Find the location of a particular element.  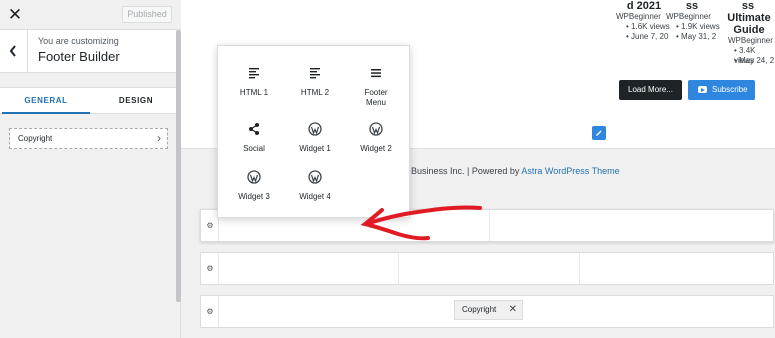

copyright-chip-label: Copyright is located at coordinates (479, 309).